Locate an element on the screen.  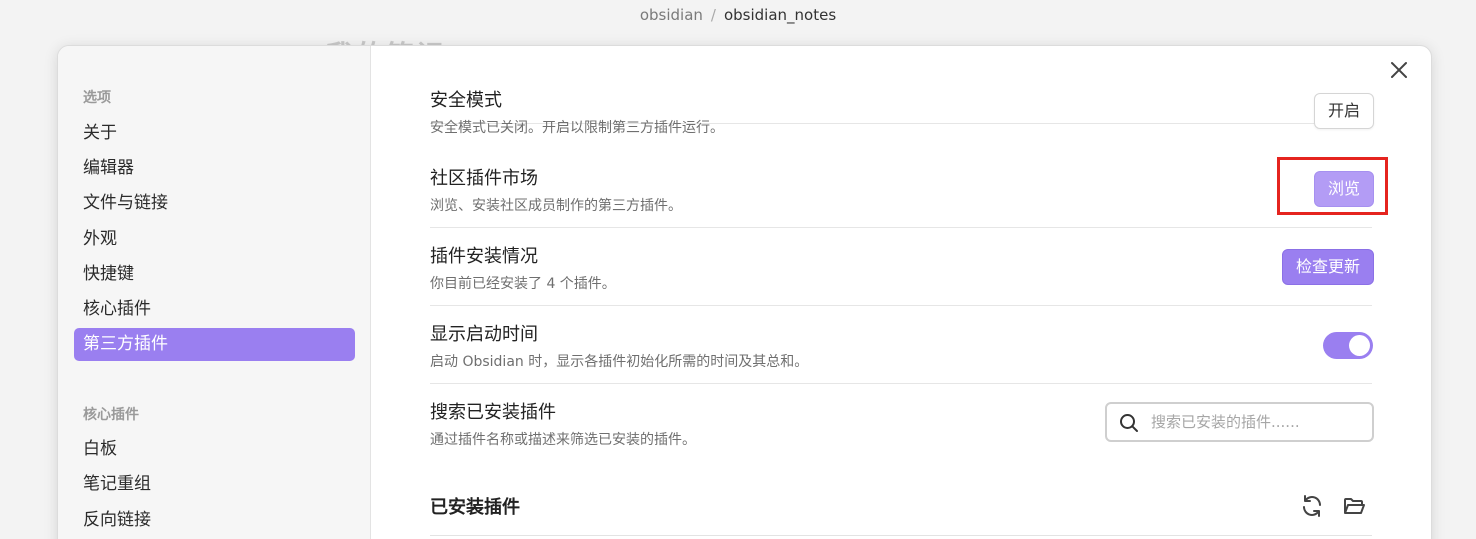
search-input is located at coordinates (1256, 422).